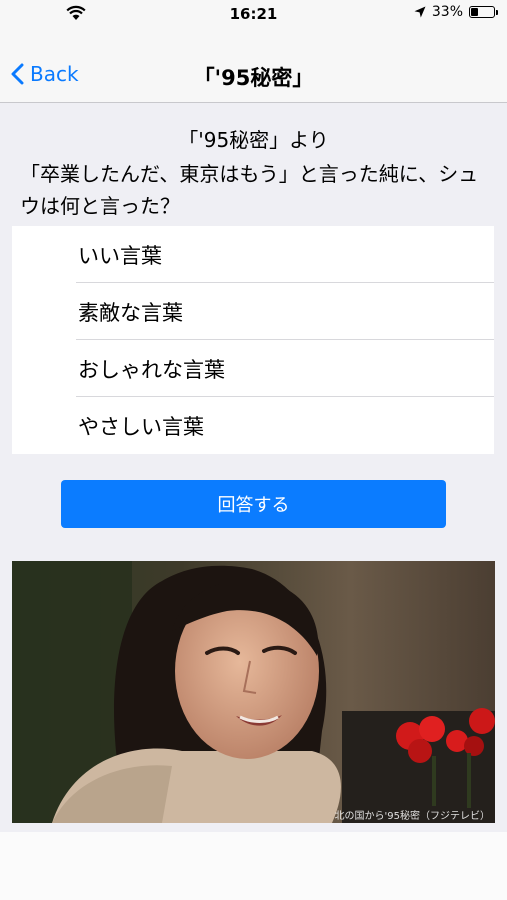  What do you see at coordinates (253, 311) in the screenshot?
I see `answer-option: 素敵な言葉` at bounding box center [253, 311].